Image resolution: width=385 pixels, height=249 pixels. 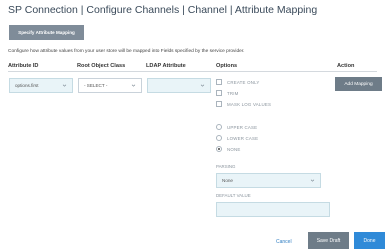 I want to click on create-only-checkbox: CREATE ONLY, so click(x=238, y=82).